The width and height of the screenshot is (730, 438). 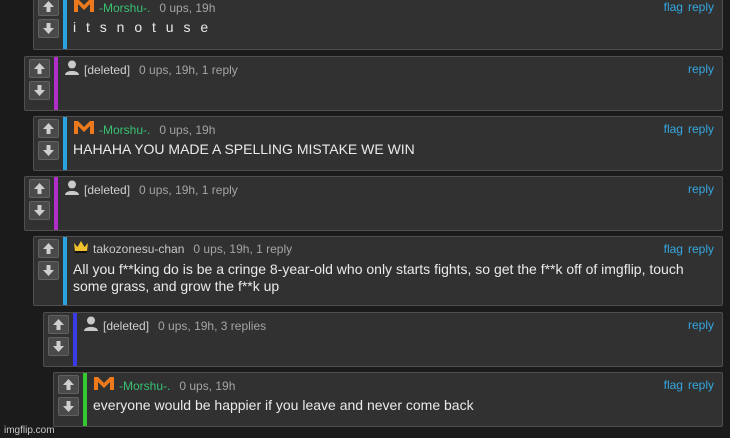 What do you see at coordinates (212, 326) in the screenshot?
I see `comment-meta: 0 ups, 19h, 3 replies` at bounding box center [212, 326].